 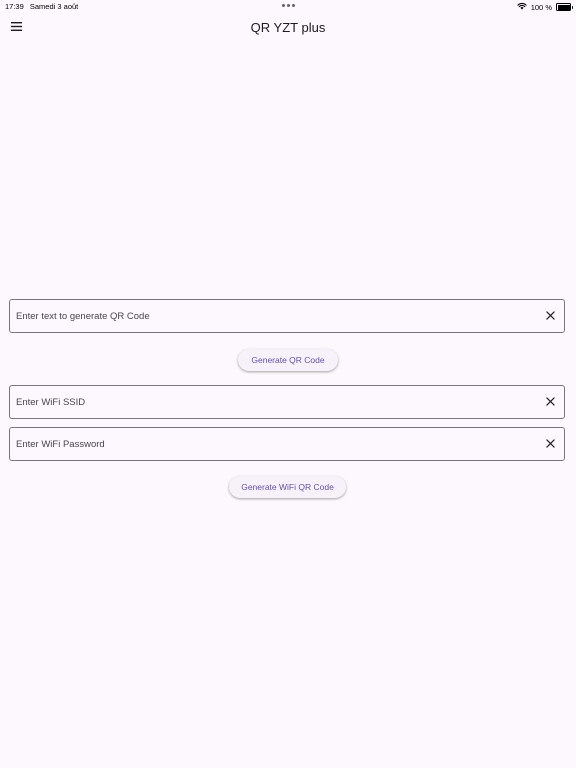 I want to click on app-bar: QR YZT plus, so click(x=288, y=27).